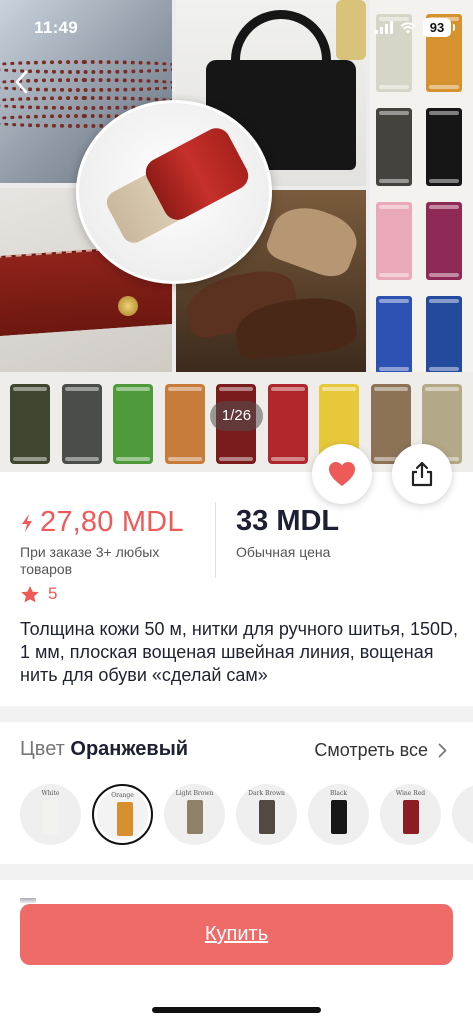  I want to click on back-button, so click(21, 82).